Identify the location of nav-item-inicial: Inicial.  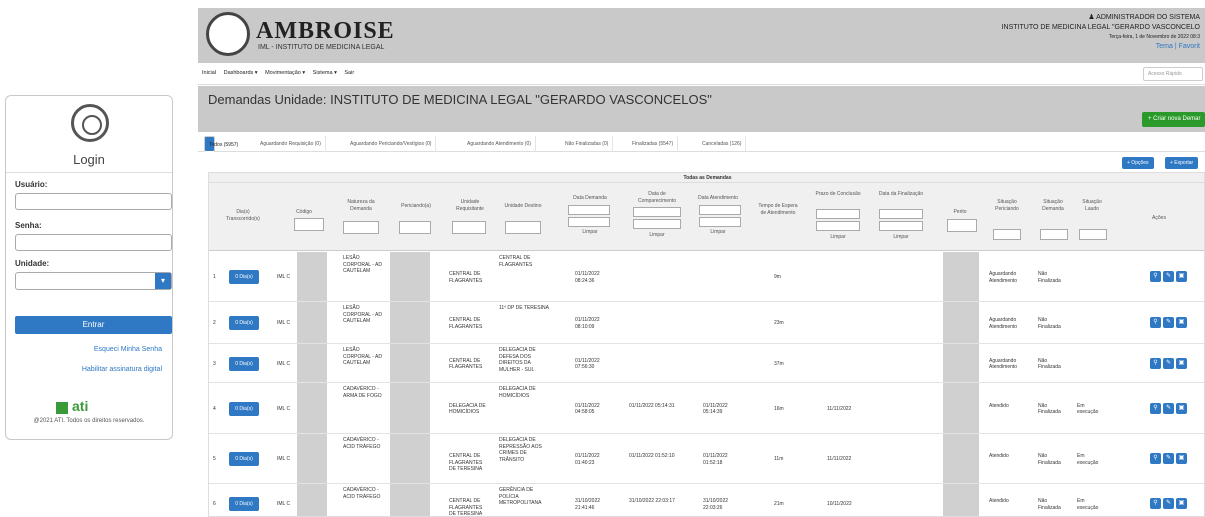
(209, 73).